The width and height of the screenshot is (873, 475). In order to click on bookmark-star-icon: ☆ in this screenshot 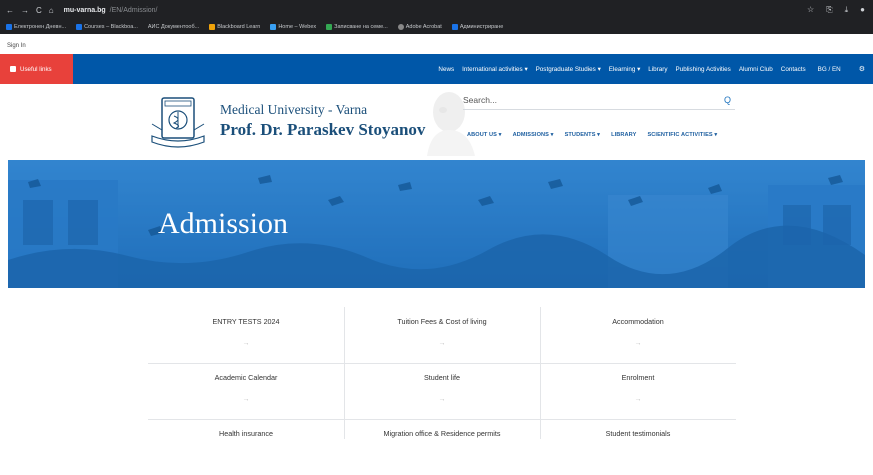, I will do `click(810, 10)`.